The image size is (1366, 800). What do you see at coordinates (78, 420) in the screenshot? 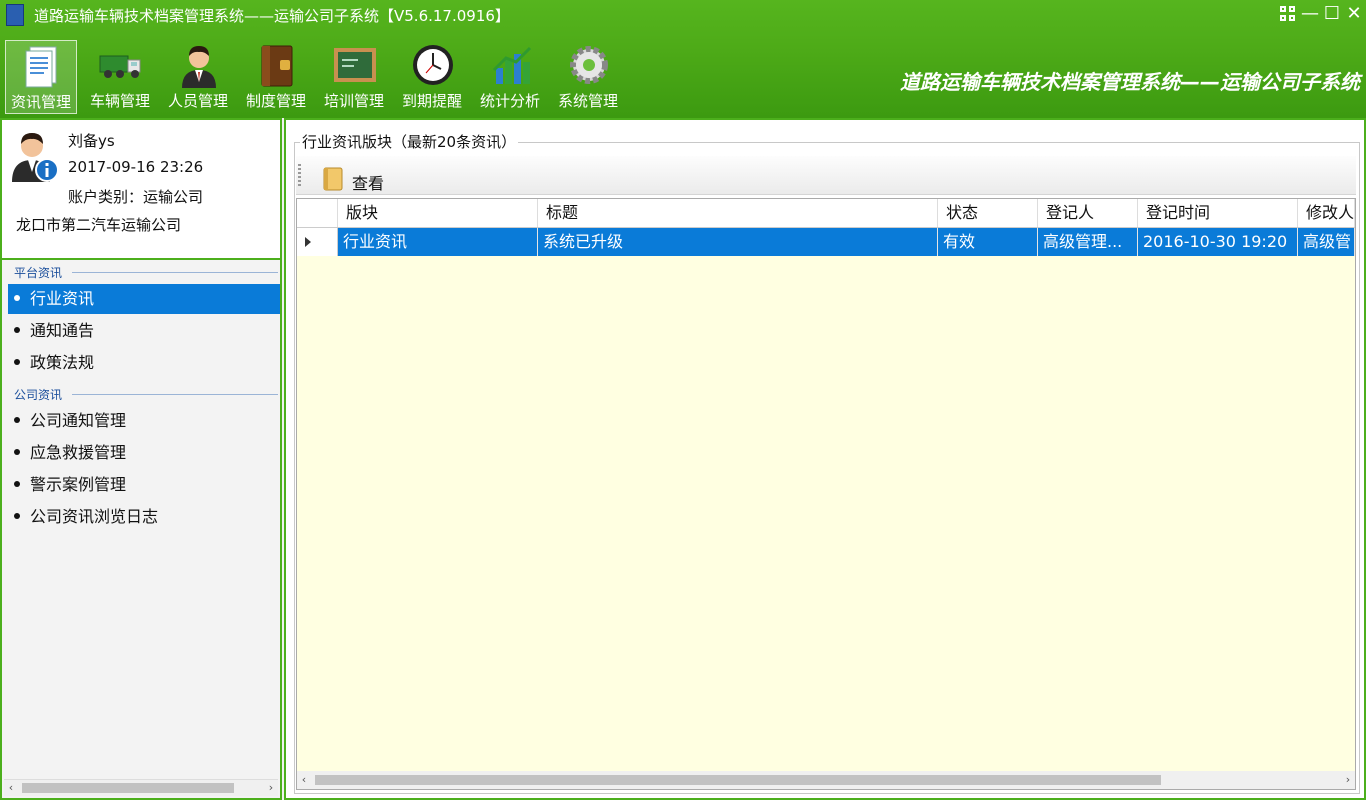
I see `sidebar-item-label: 公司通知管理` at bounding box center [78, 420].